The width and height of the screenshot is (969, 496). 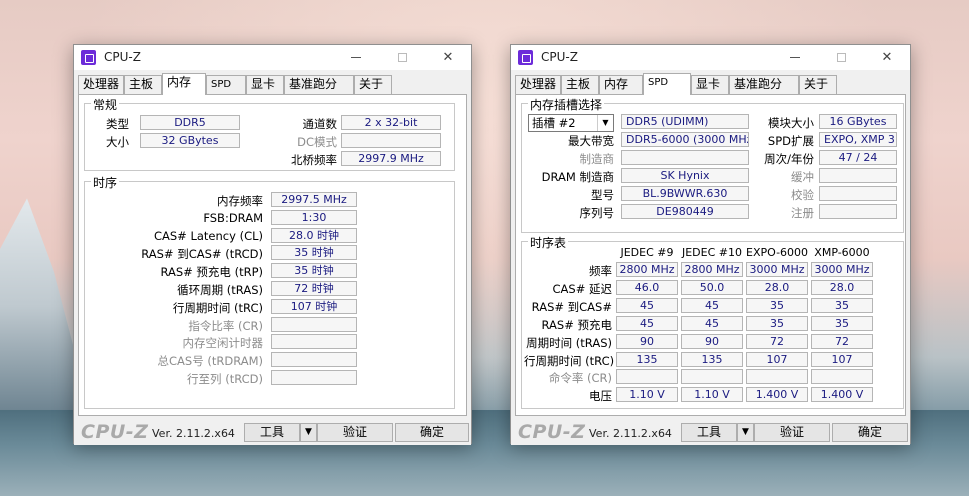 What do you see at coordinates (777, 252) in the screenshot?
I see `timing-column-header: EXPO-6000` at bounding box center [777, 252].